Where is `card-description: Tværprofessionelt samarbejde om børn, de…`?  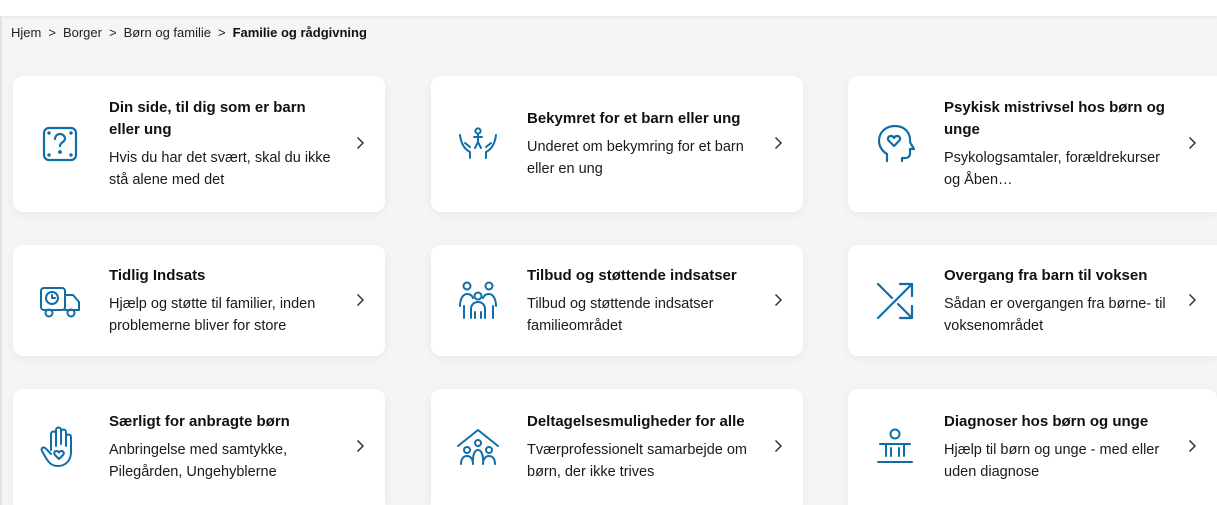
card-description: Tværprofessionelt samarbejde om børn, de… is located at coordinates (637, 461).